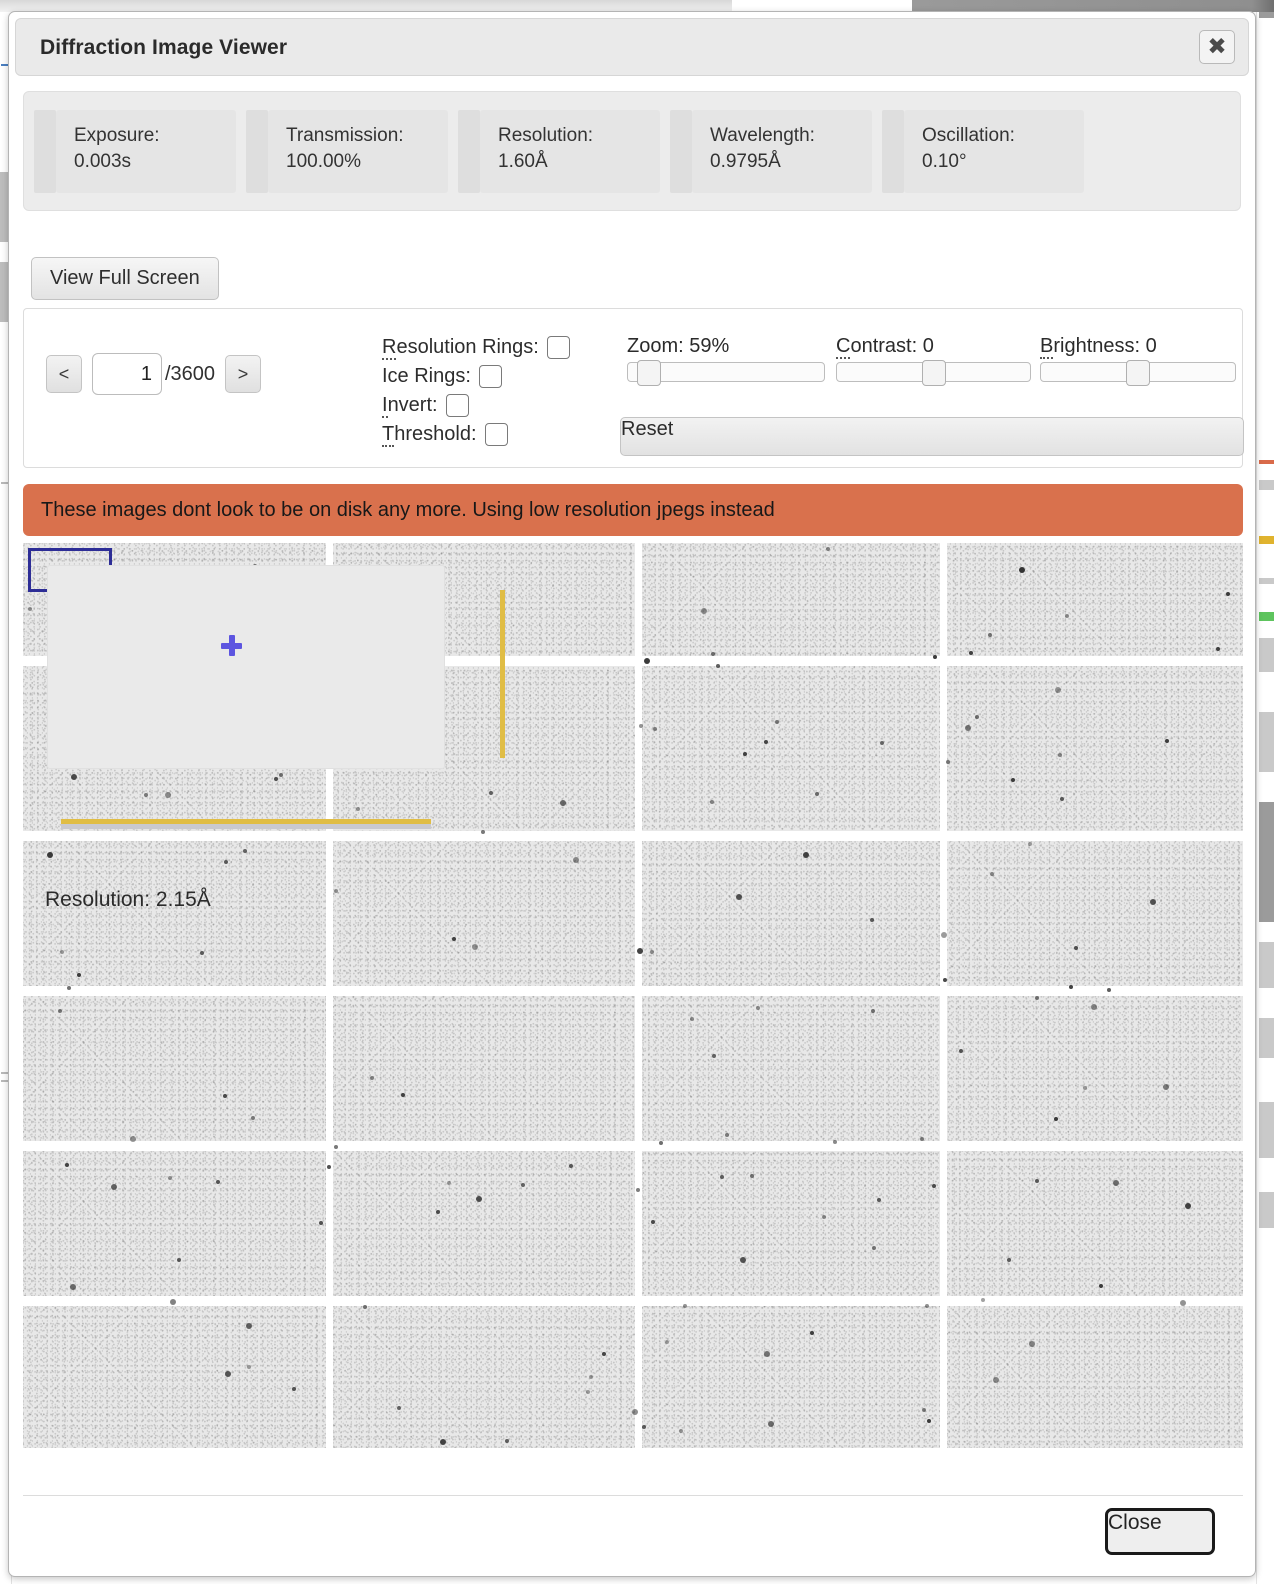 The image size is (1274, 1584). Describe the element at coordinates (649, 373) in the screenshot. I see `zoom-slider-thumb` at that location.